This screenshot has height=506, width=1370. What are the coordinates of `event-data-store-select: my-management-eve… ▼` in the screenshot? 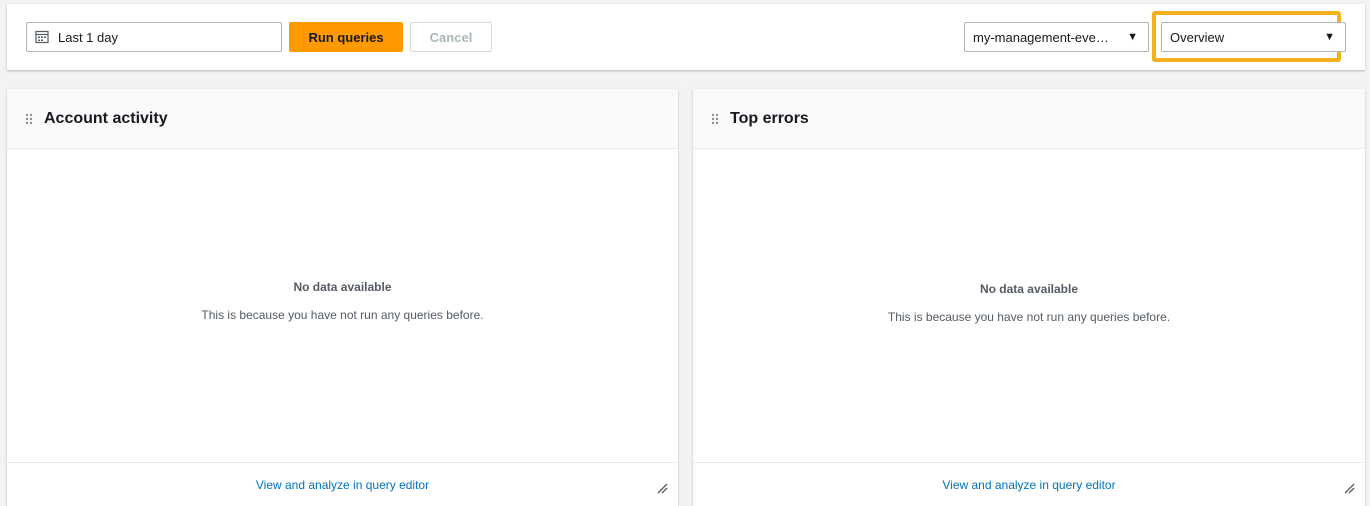 It's located at (1056, 37).